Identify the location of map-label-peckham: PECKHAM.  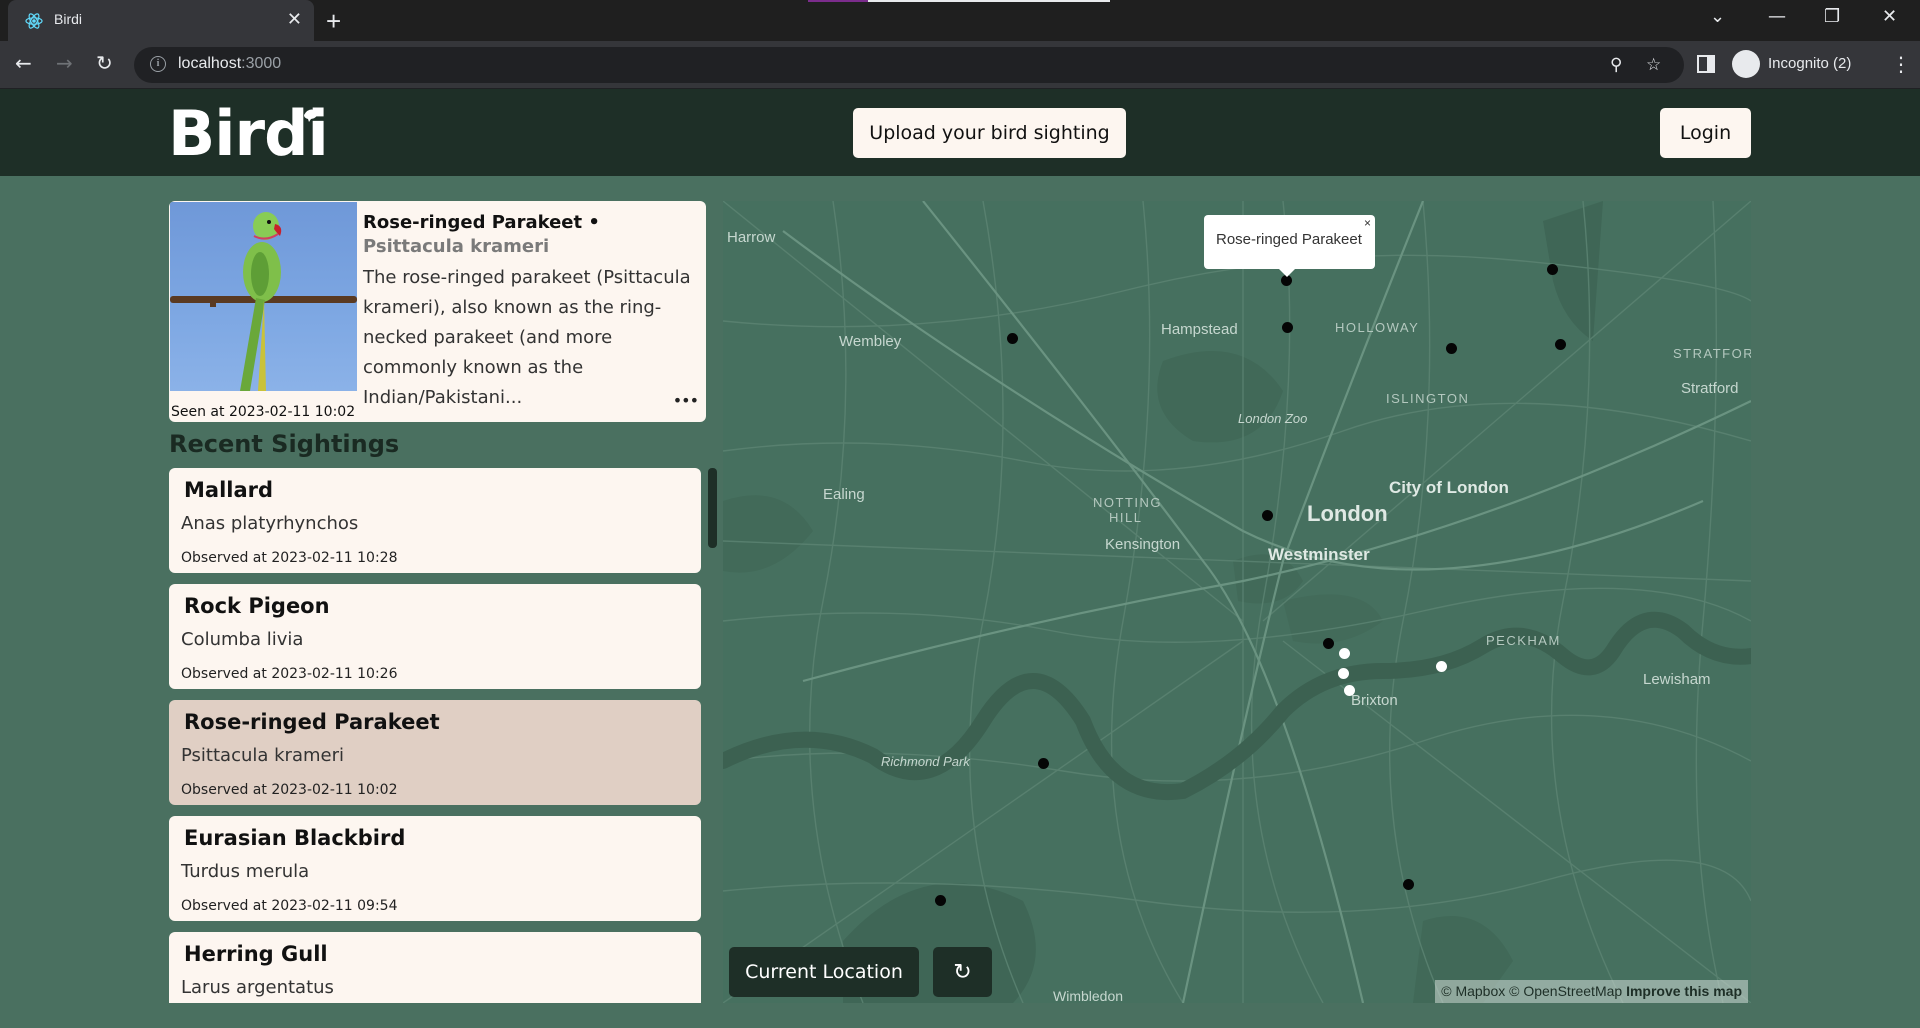
(1523, 640).